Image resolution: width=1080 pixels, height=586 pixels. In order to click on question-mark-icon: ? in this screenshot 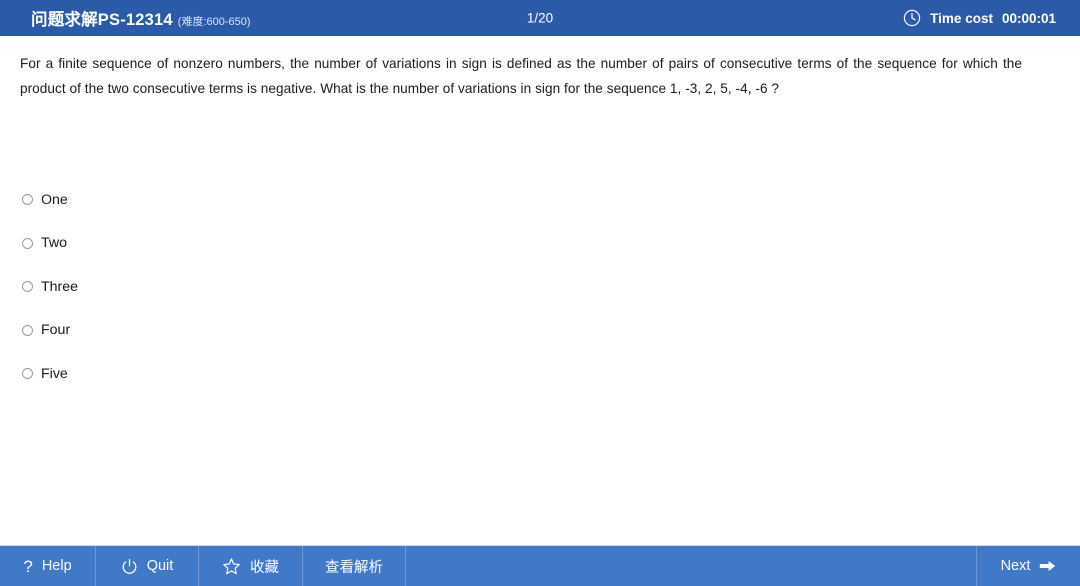, I will do `click(28, 566)`.